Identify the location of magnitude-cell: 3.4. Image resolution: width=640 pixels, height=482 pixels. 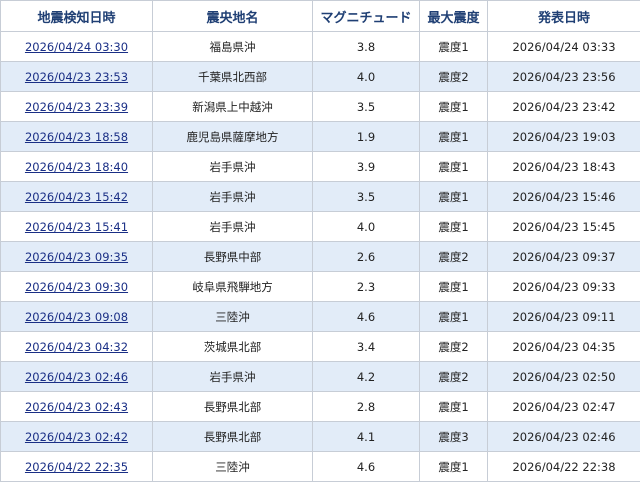
(366, 347).